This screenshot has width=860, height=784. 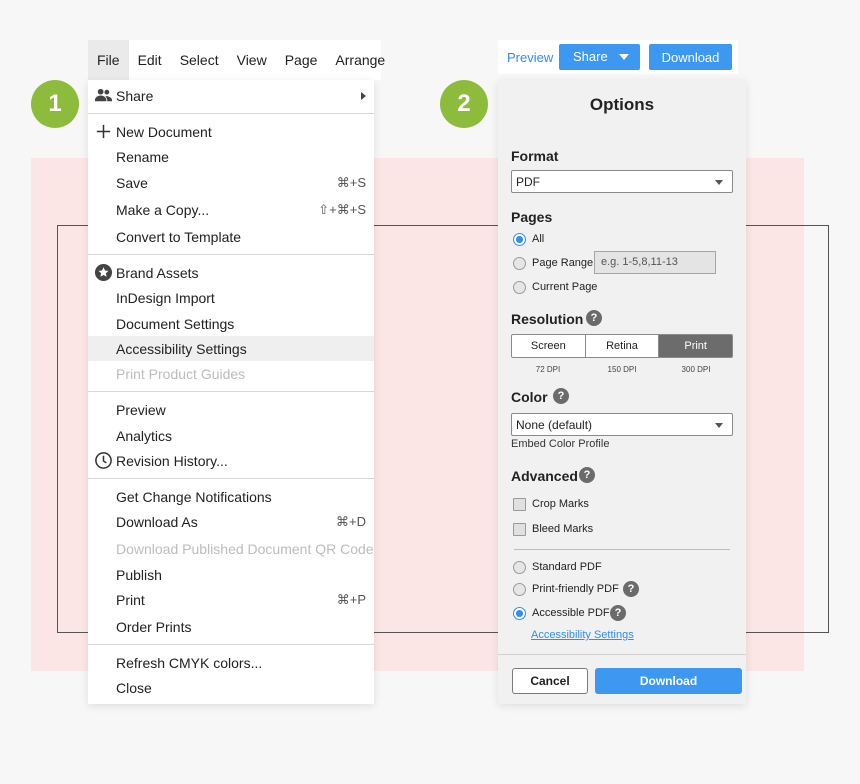 I want to click on section-divider, so click(x=622, y=549).